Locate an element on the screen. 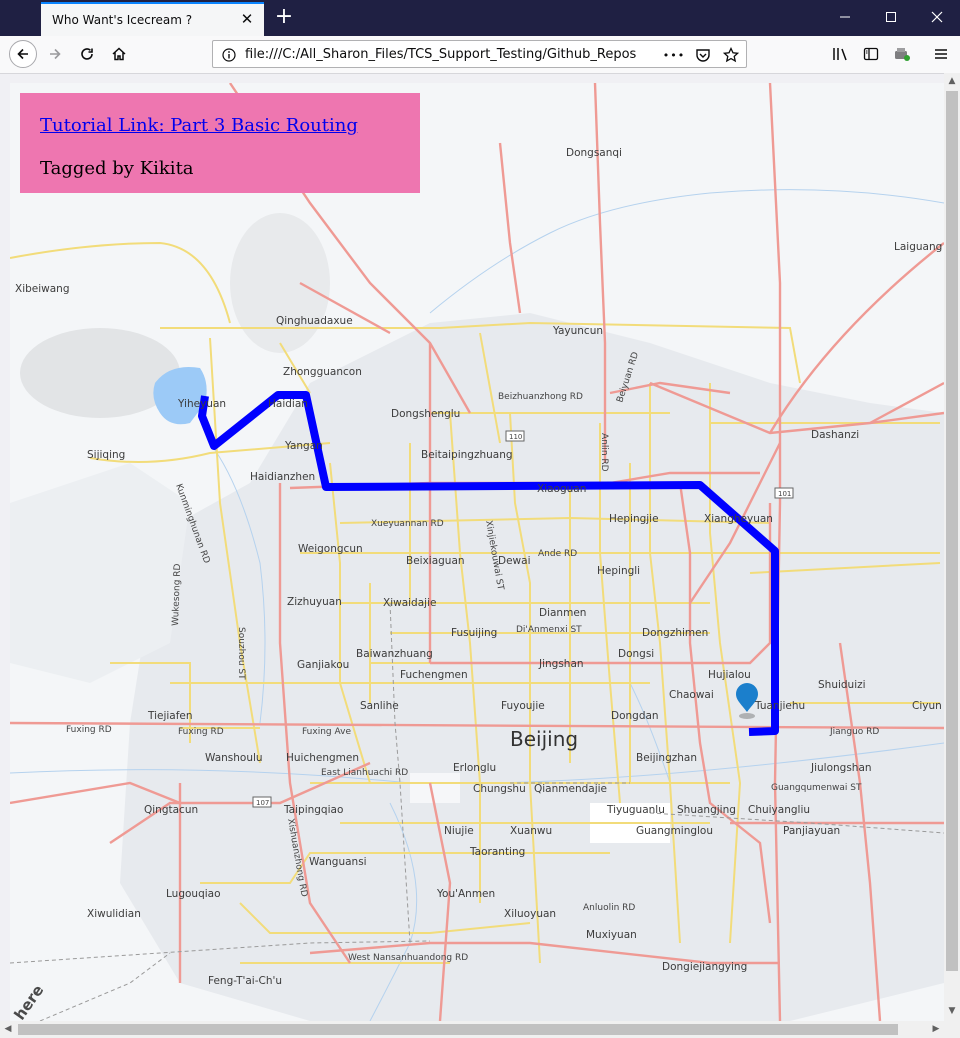 Image resolution: width=960 pixels, height=1038 pixels. place-label: Huichengmen is located at coordinates (322, 758).